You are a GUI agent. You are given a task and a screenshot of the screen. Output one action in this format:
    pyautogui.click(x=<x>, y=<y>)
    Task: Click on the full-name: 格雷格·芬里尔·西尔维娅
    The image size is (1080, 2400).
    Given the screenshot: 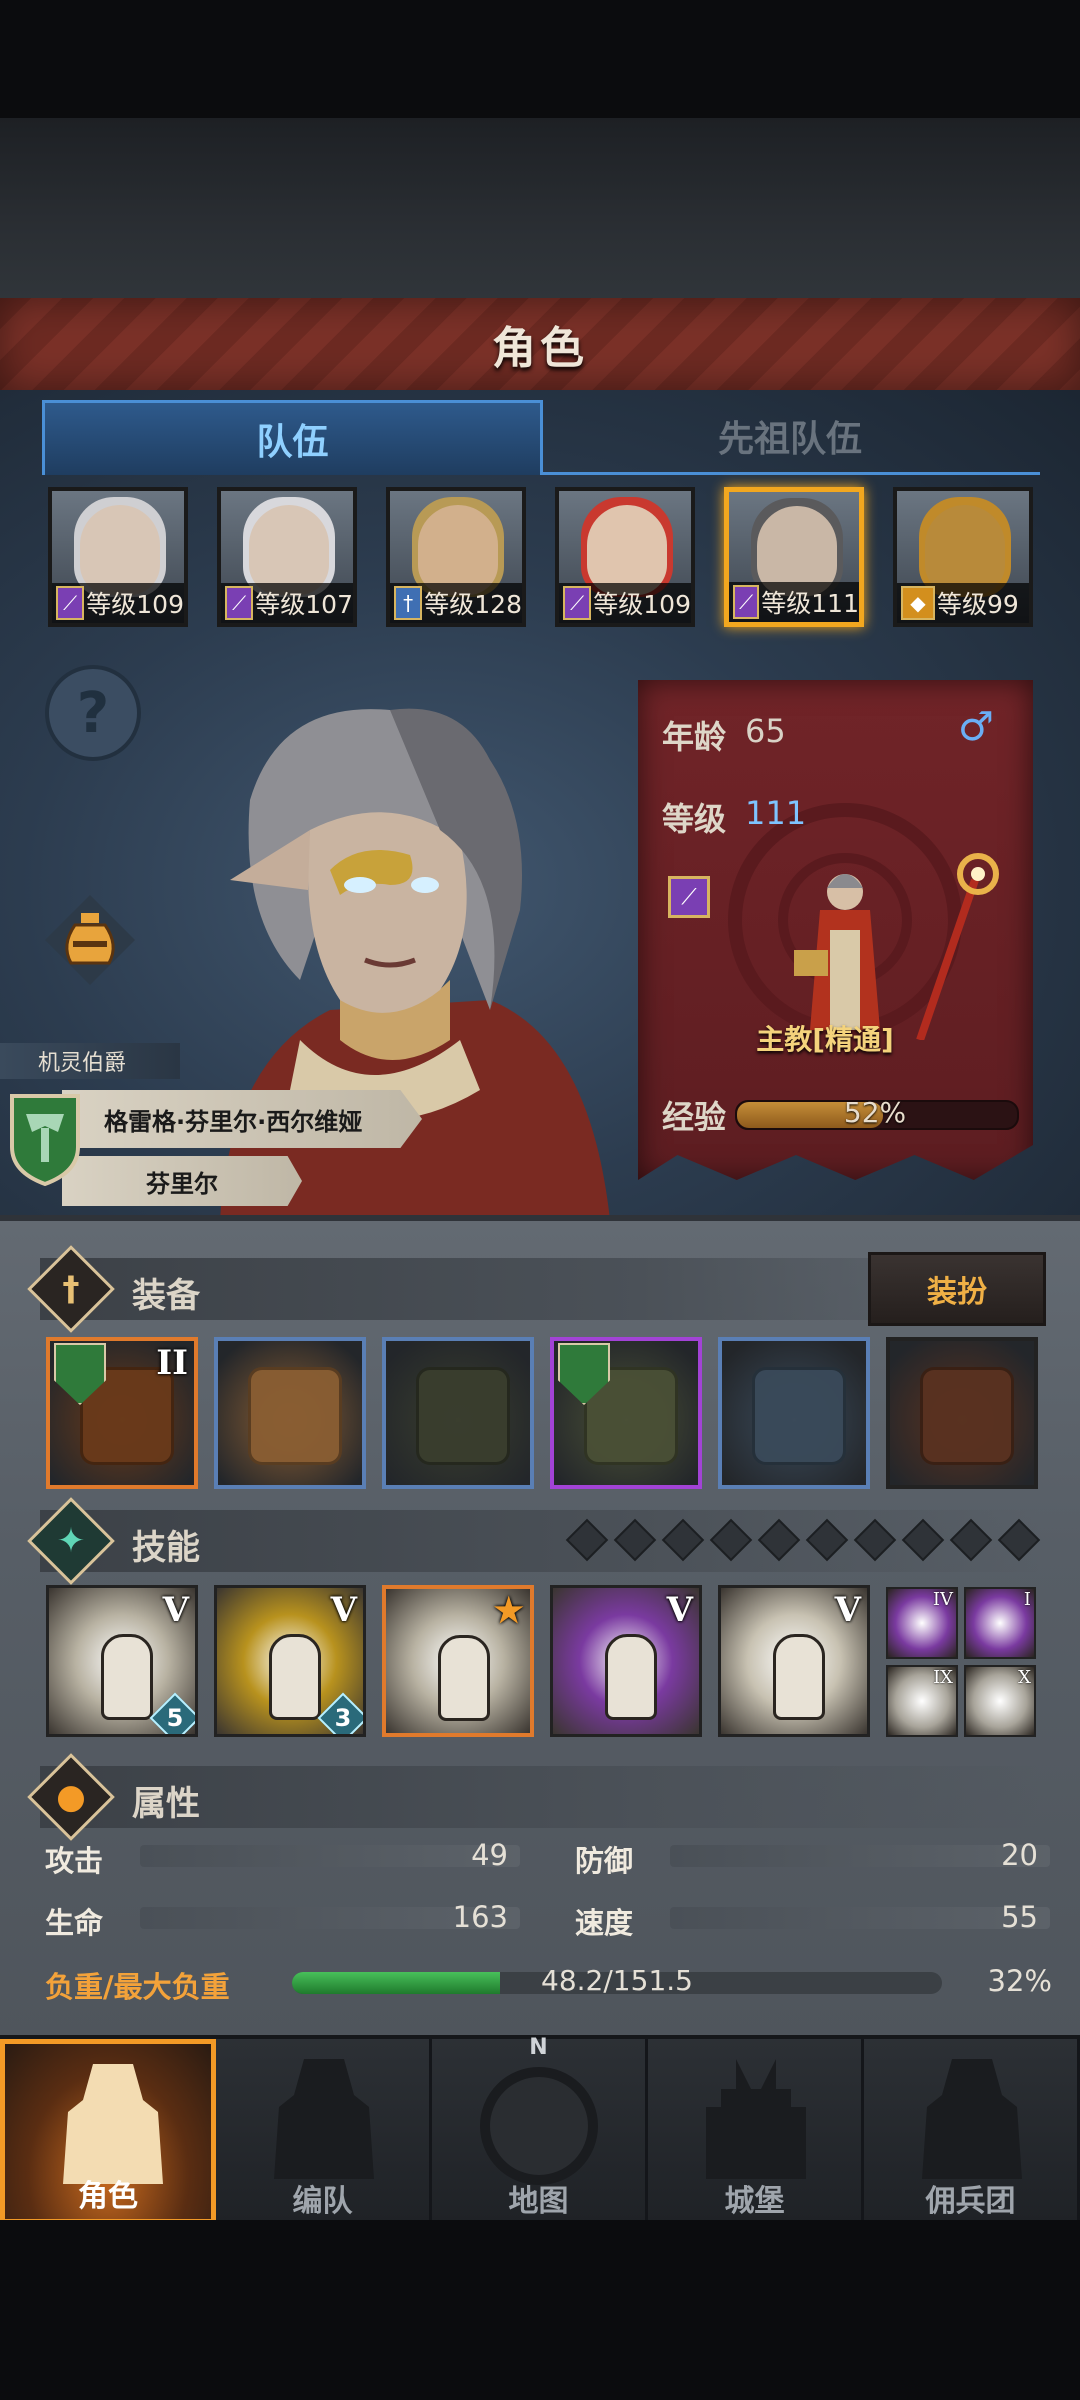 What is the action you would take?
    pyautogui.click(x=233, y=1121)
    